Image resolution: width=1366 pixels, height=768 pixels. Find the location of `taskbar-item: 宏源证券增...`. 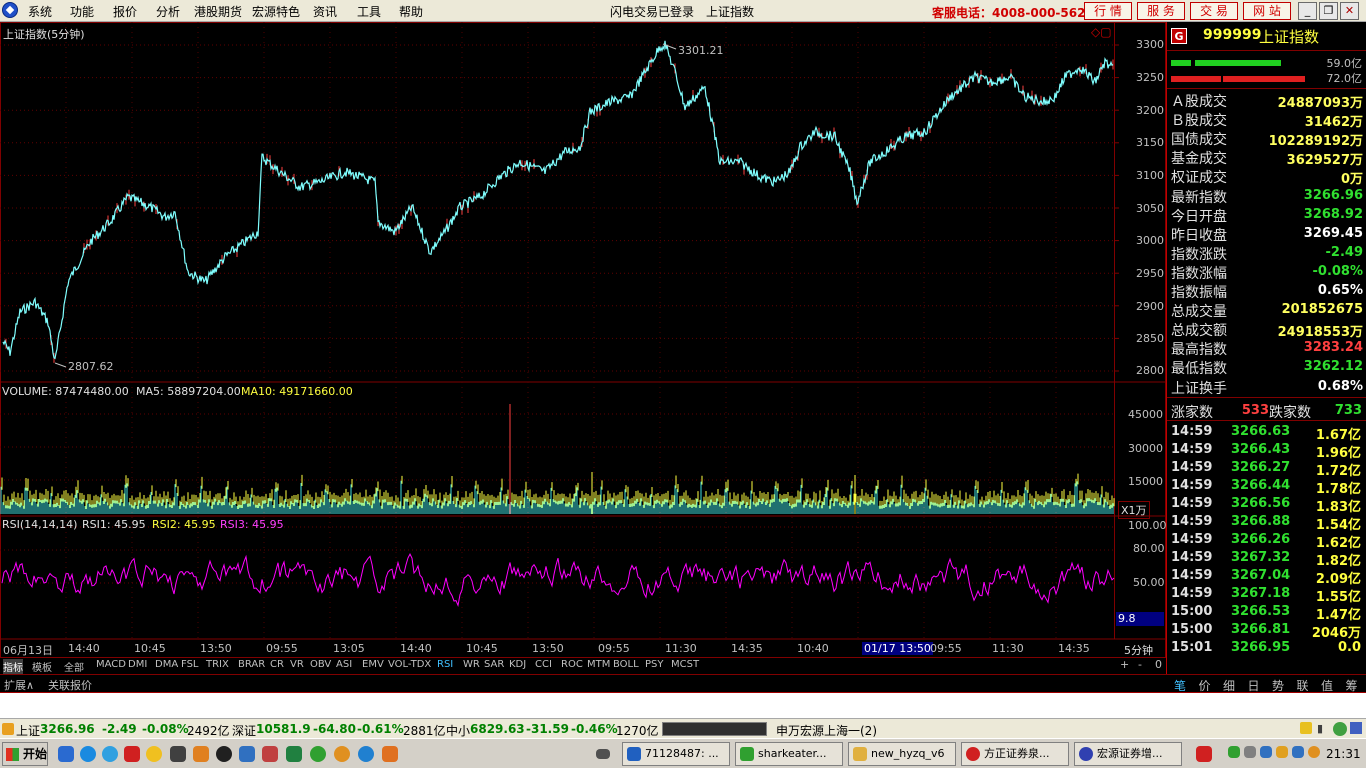

taskbar-item: 宏源证券增... is located at coordinates (1128, 754).